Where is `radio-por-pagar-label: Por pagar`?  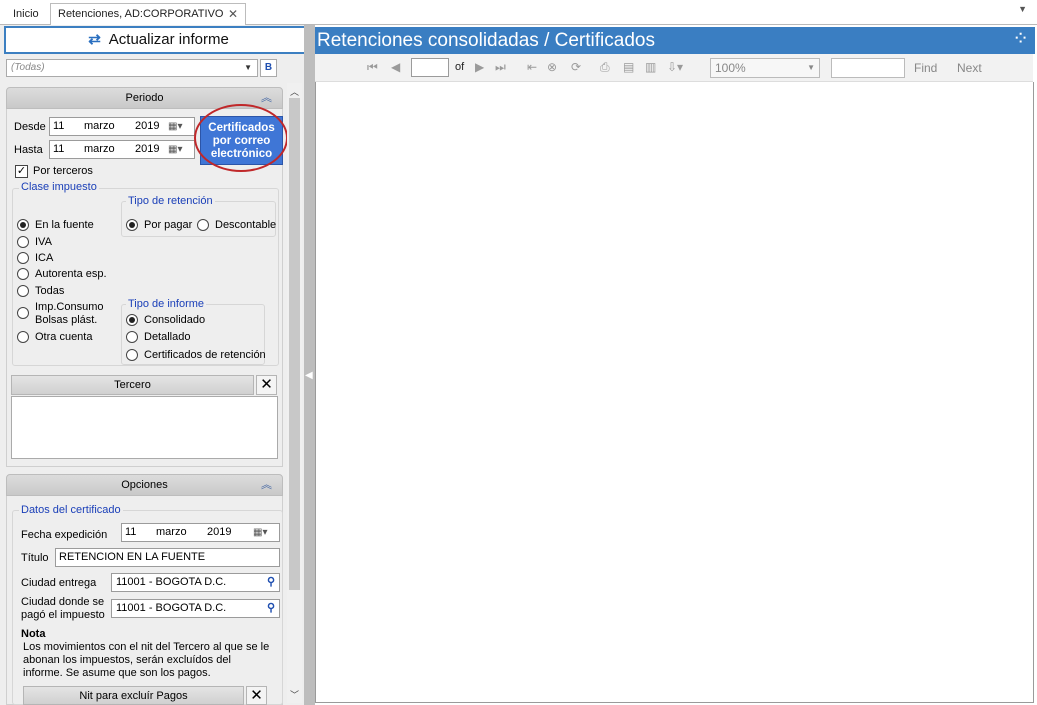
radio-por-pagar-label: Por pagar is located at coordinates (168, 225).